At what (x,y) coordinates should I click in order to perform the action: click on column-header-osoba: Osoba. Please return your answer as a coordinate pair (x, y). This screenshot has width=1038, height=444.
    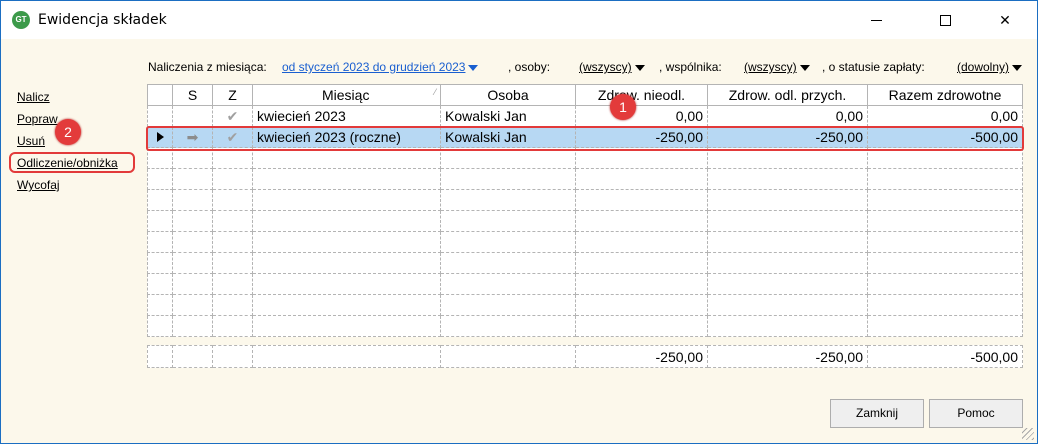
    Looking at the image, I should click on (508, 95).